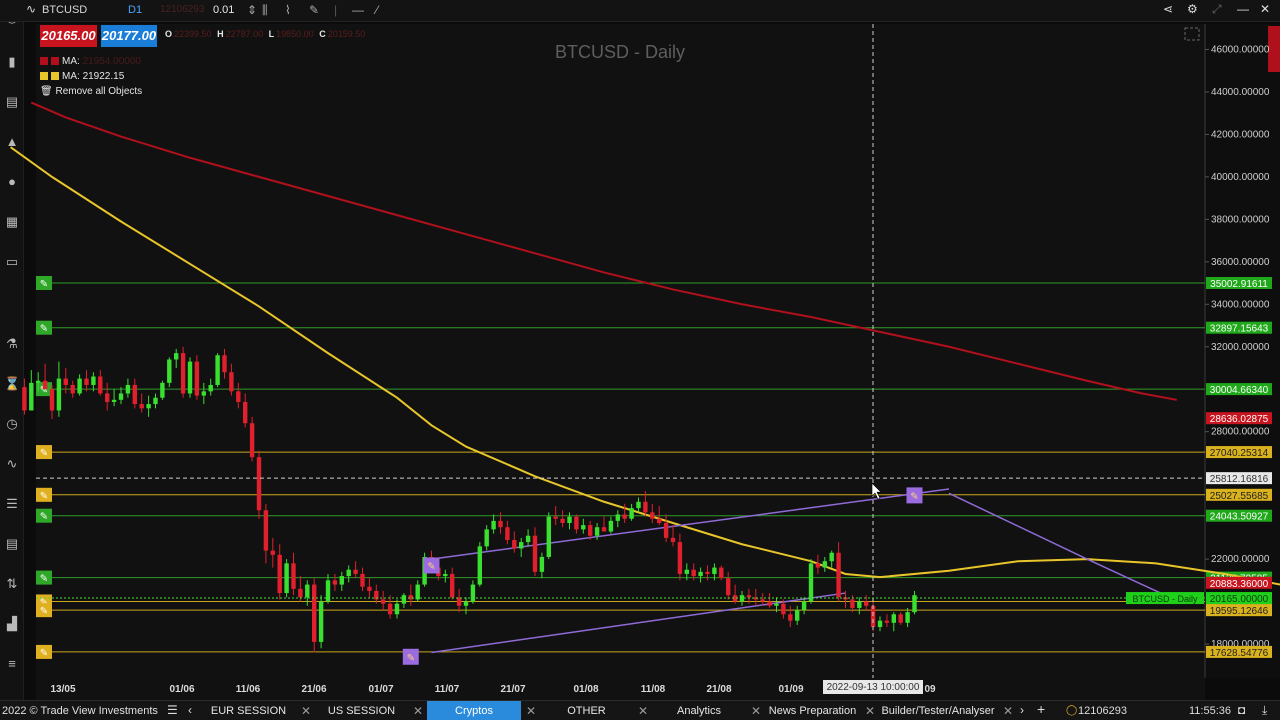 This screenshot has height=720, width=1280. Describe the element at coordinates (46, 91) in the screenshot. I see `trash-icon: 🗑` at that location.